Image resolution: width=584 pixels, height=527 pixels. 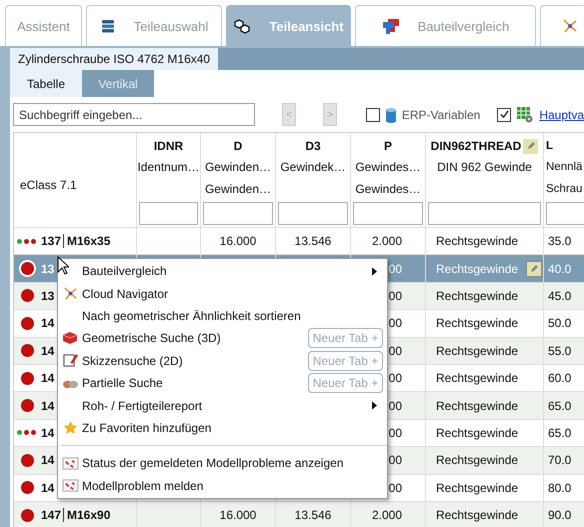 What do you see at coordinates (390, 114) in the screenshot?
I see `database-icon` at bounding box center [390, 114].